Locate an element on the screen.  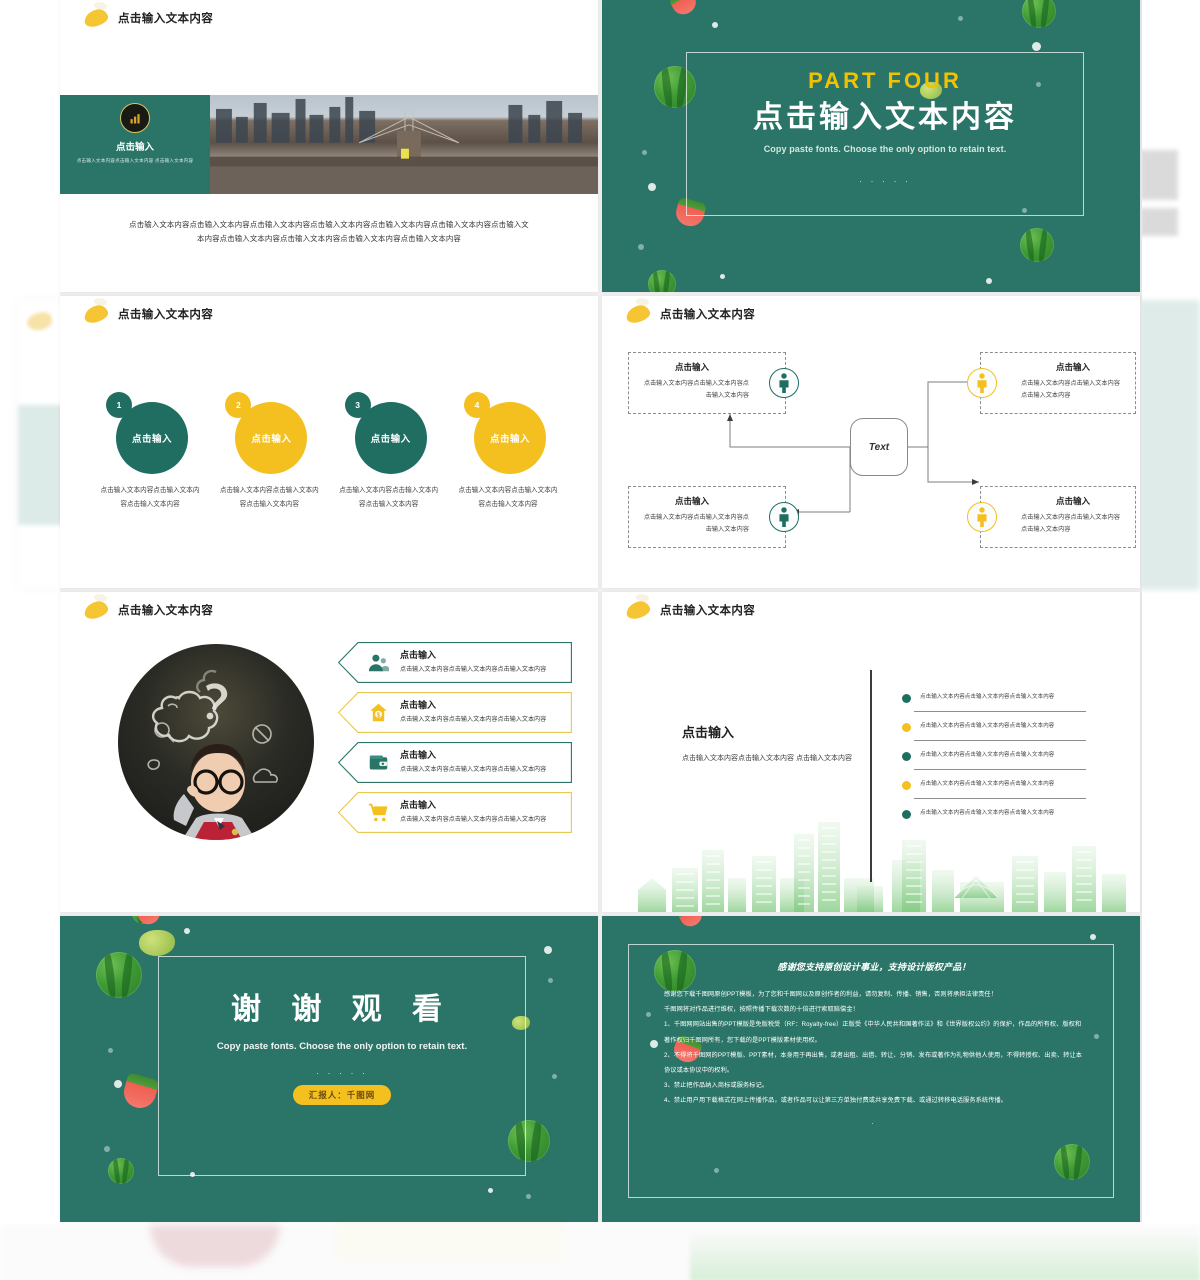
boy-thinking-chalkboard-photo is located at coordinates (216, 742).